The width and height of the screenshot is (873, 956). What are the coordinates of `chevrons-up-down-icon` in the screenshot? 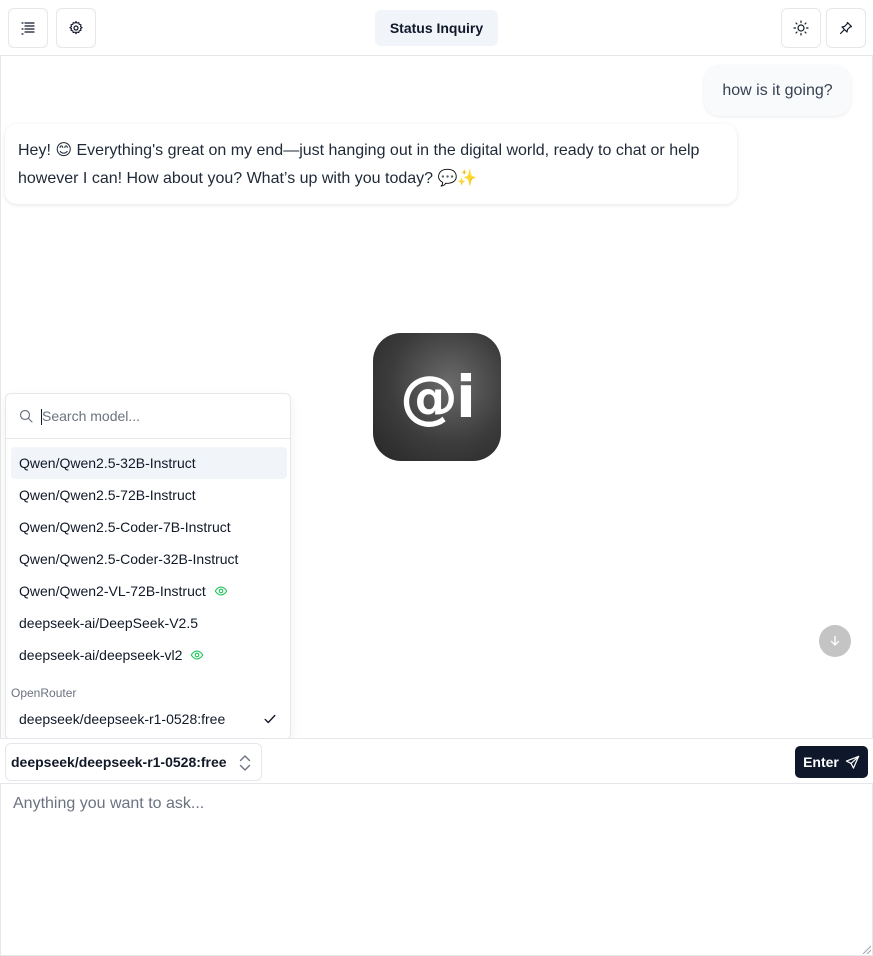 It's located at (245, 763).